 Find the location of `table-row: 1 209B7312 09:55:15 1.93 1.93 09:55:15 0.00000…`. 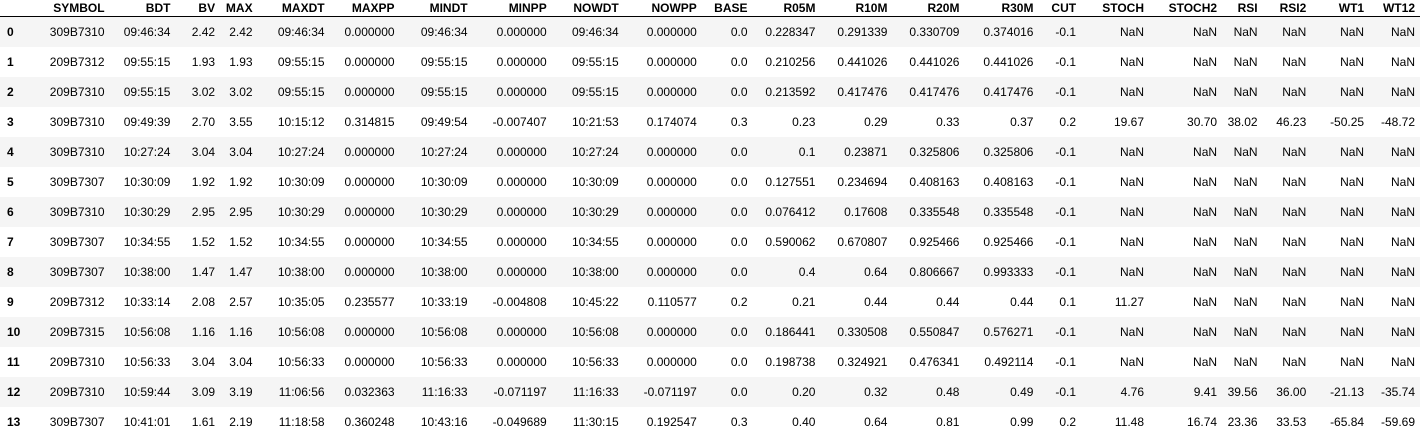

table-row: 1 209B7312 09:55:15 1.93 1.93 09:55:15 0.00000… is located at coordinates (710, 61).